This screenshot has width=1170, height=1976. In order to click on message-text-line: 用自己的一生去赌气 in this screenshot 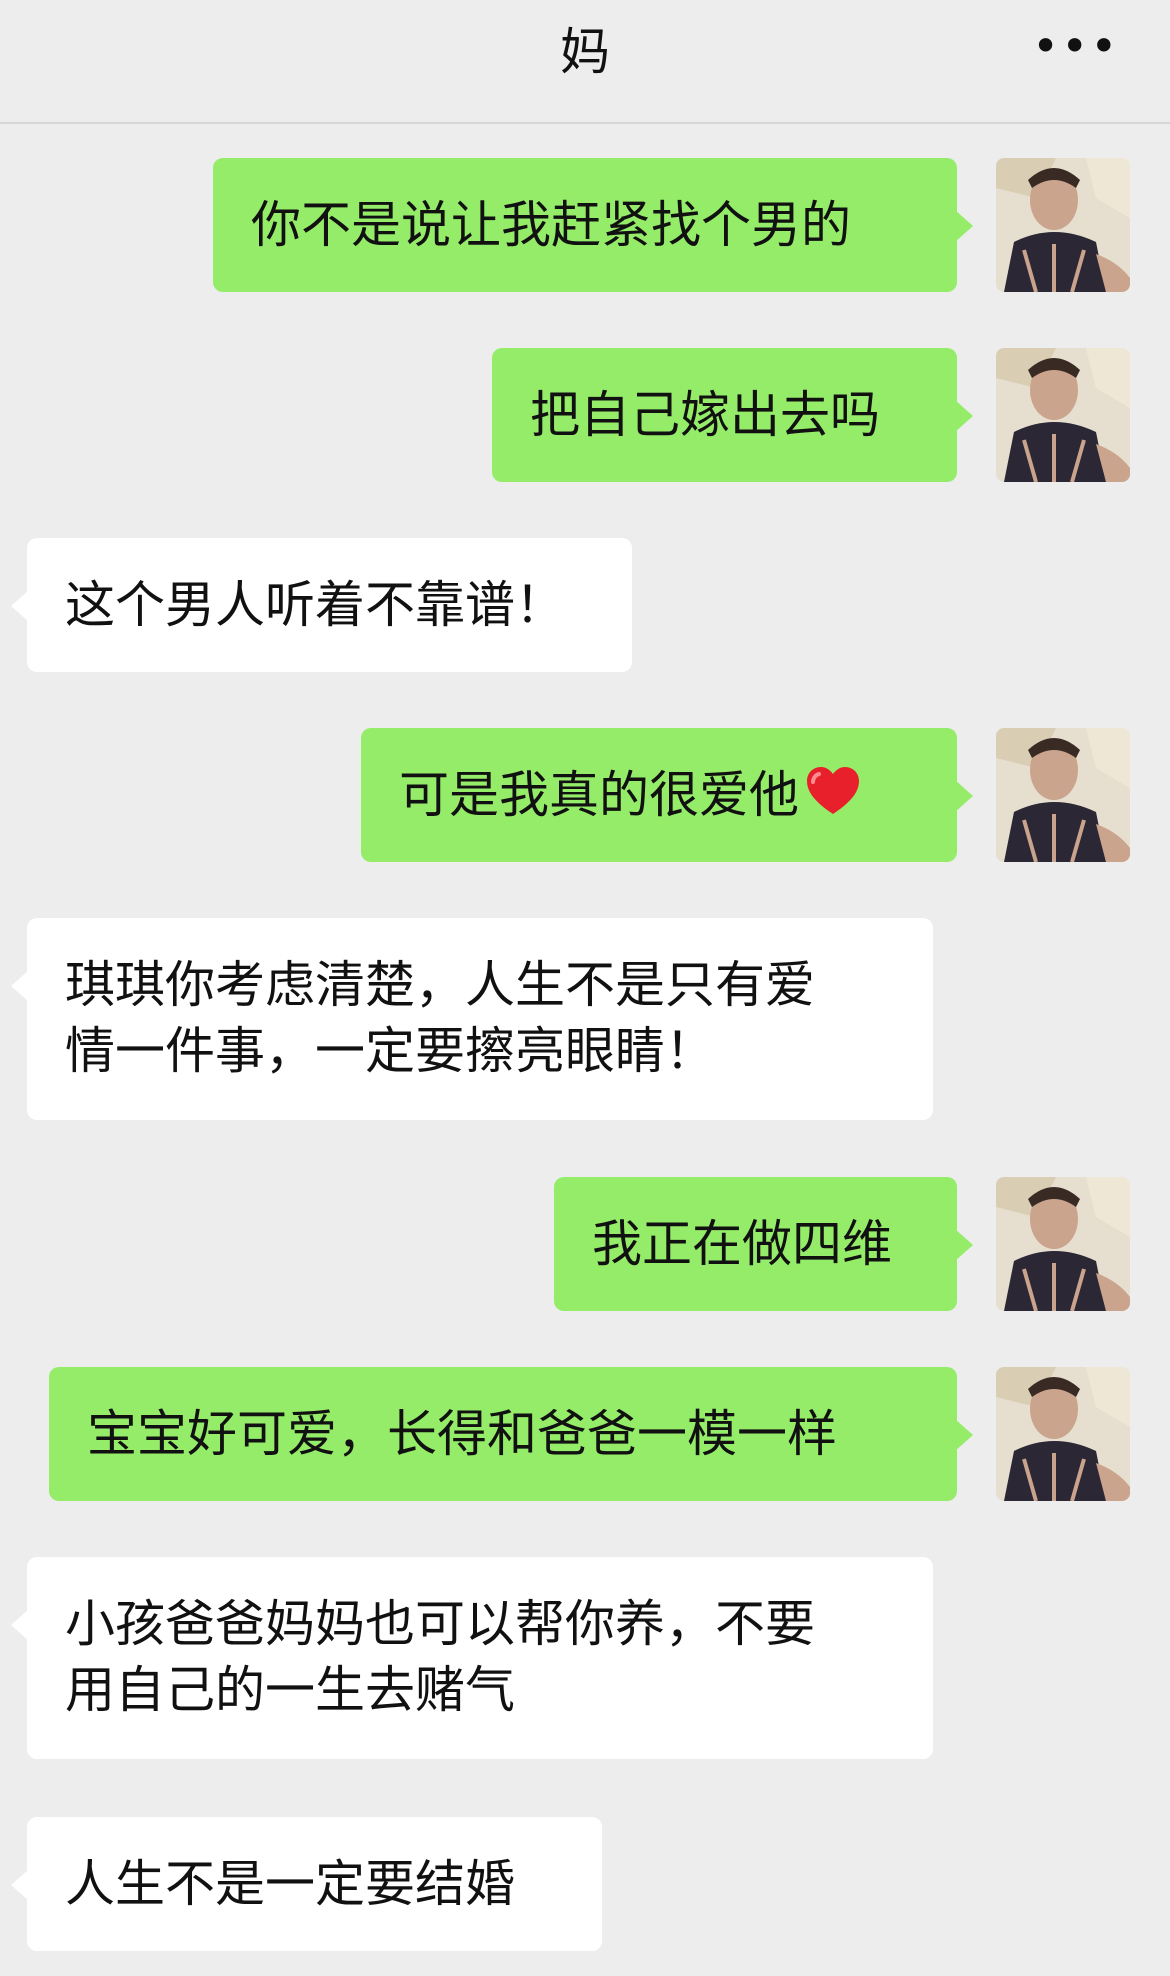, I will do `click(290, 1690)`.